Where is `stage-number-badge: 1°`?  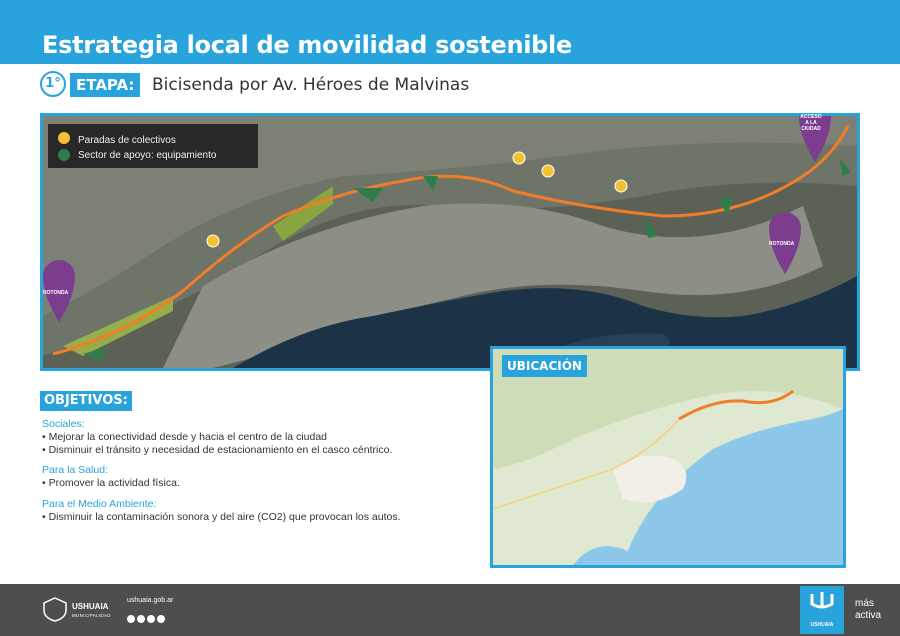 stage-number-badge: 1° is located at coordinates (53, 84).